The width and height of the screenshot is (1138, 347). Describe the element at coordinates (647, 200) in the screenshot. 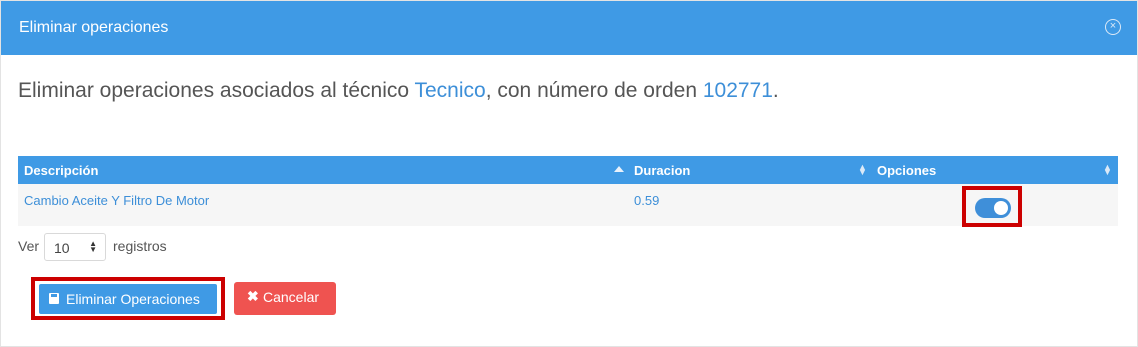

I see `cell-duracion: 0.59` at that location.